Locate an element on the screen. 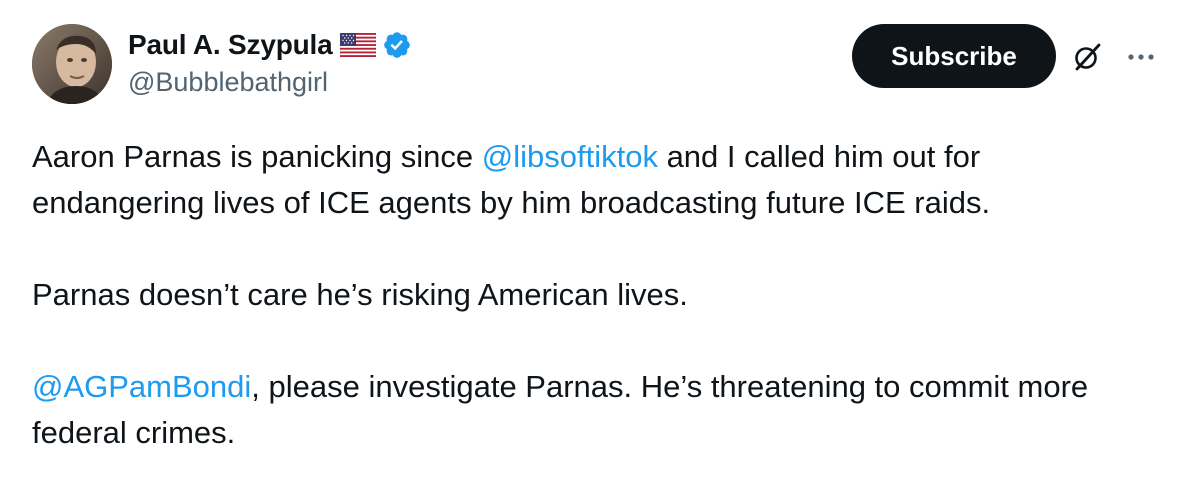 This screenshot has height=484, width=1180. avatar-image is located at coordinates (72, 64).